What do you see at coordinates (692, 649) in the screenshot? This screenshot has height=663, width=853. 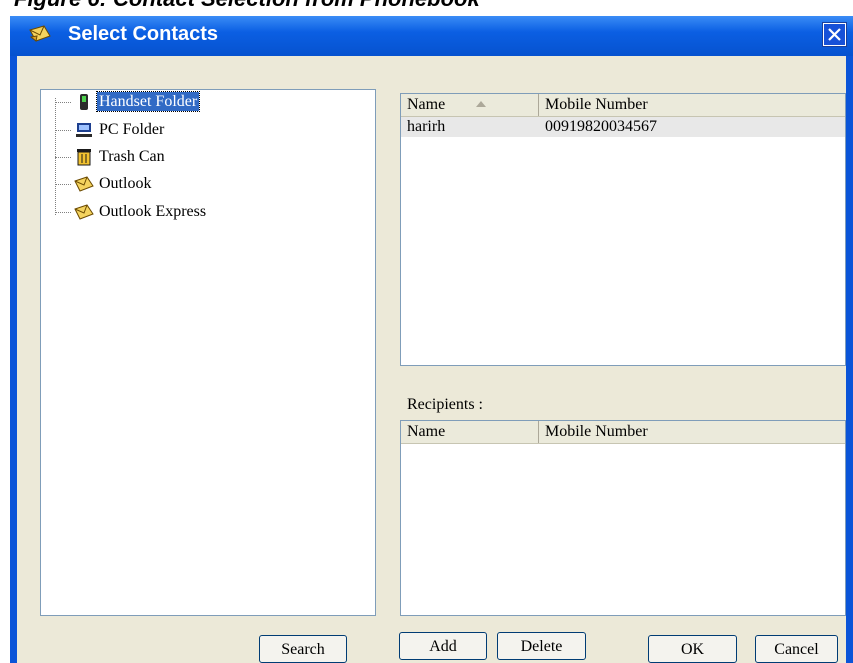 I see `ok-button: OK` at bounding box center [692, 649].